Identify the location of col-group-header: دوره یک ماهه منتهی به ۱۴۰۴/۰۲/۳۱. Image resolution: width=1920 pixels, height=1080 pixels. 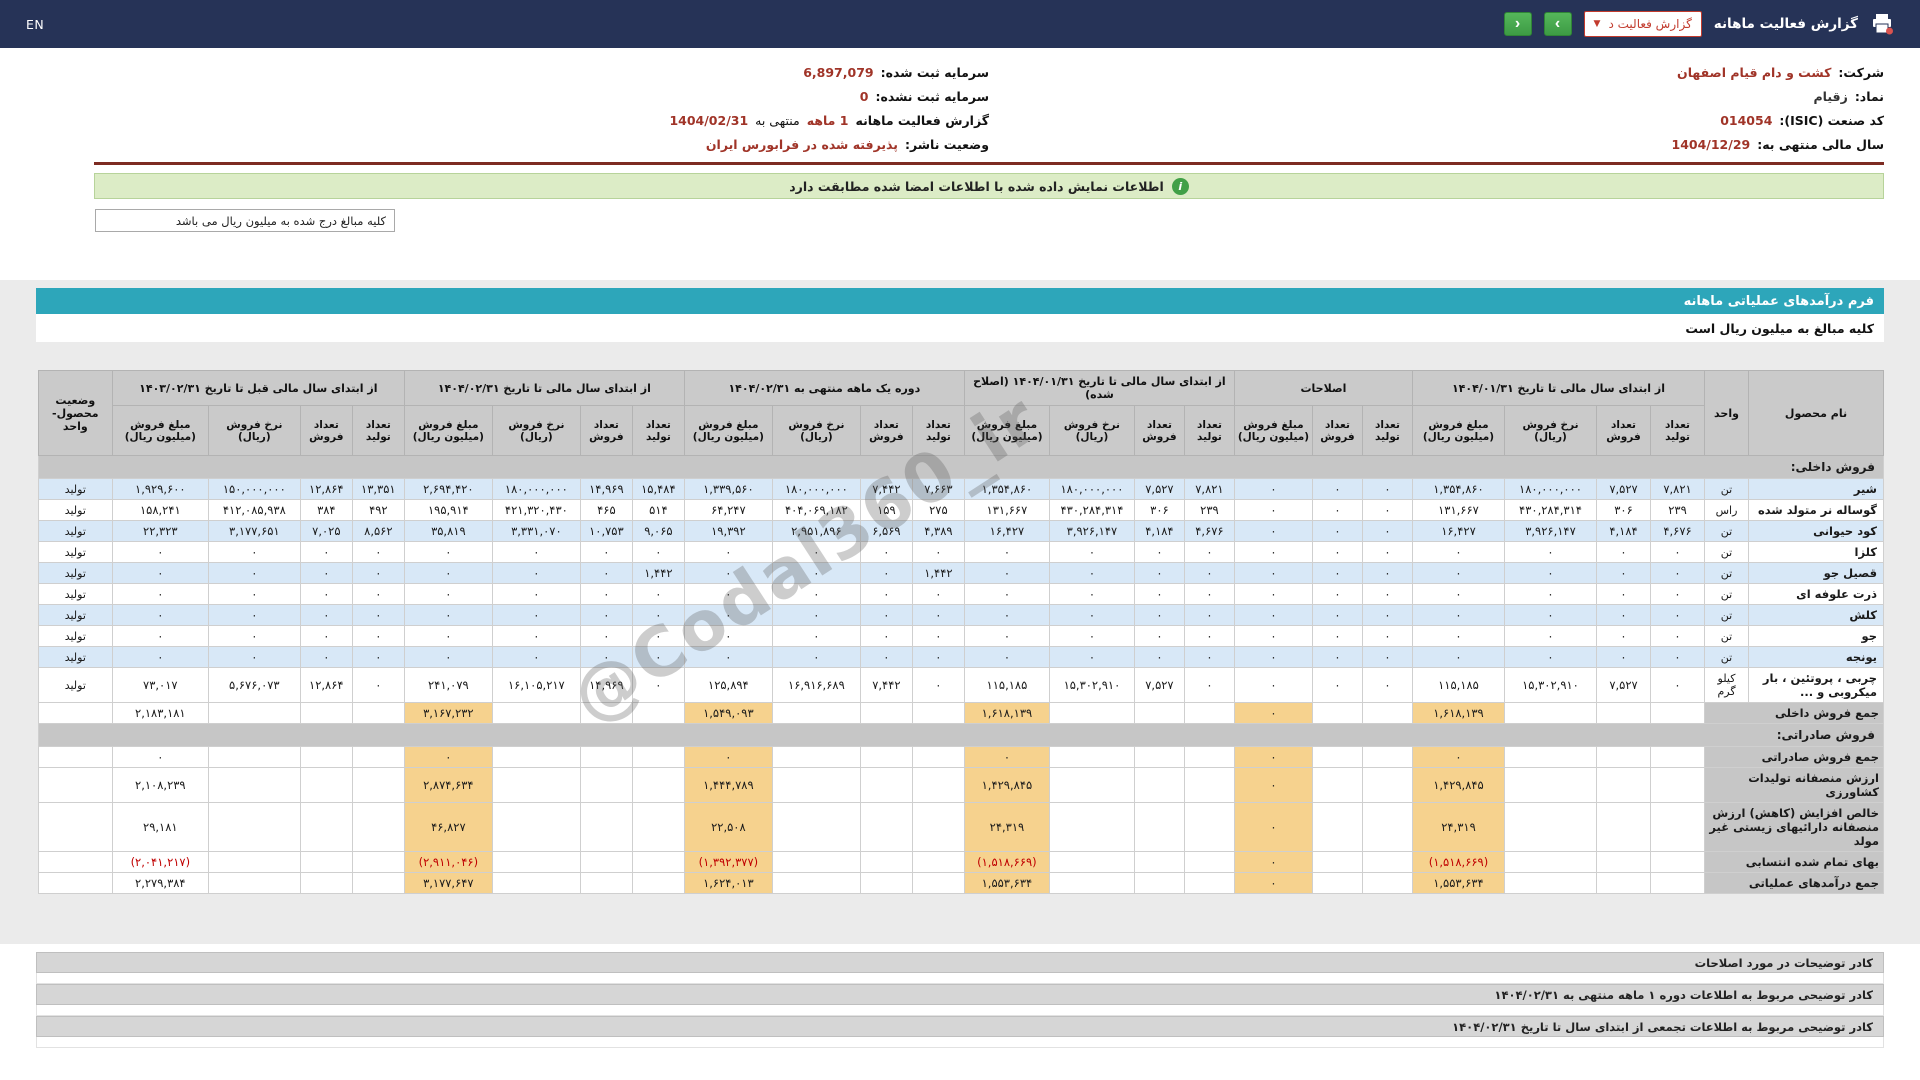
(824, 388).